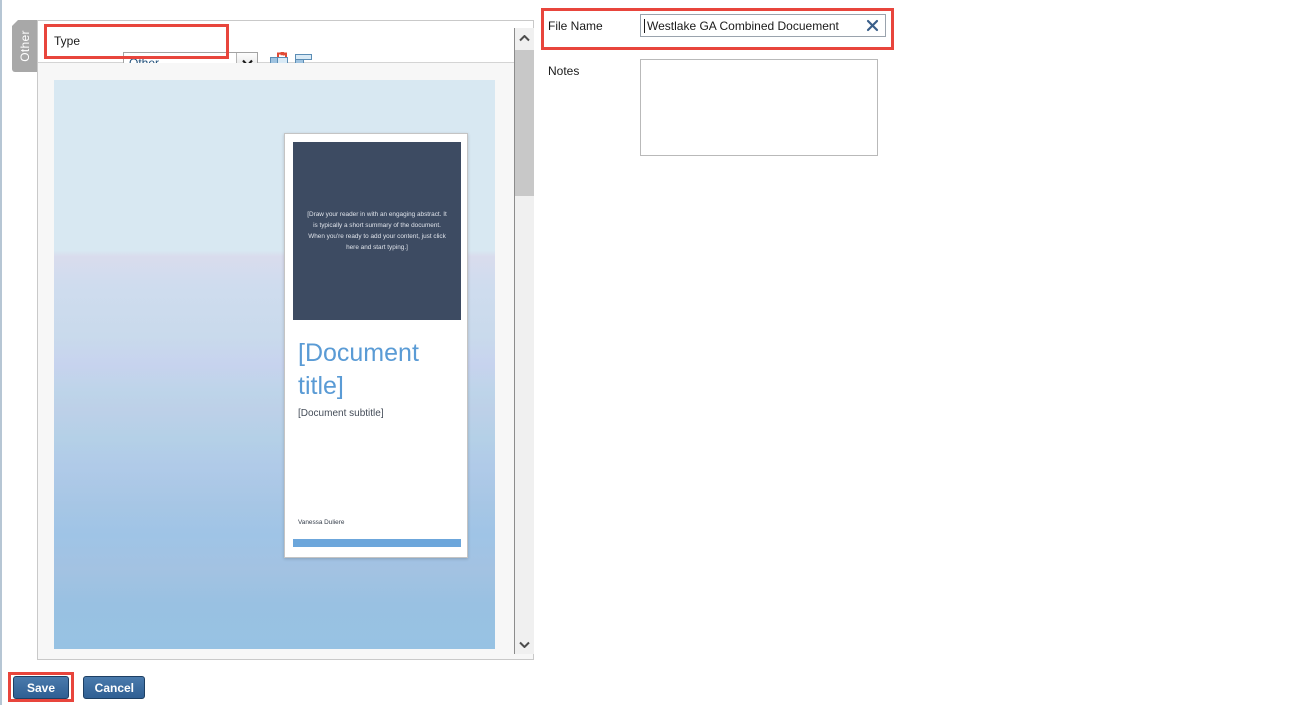 Image resolution: width=1306 pixels, height=705 pixels. Describe the element at coordinates (524, 123) in the screenshot. I see `scrollbar-thumb` at that location.